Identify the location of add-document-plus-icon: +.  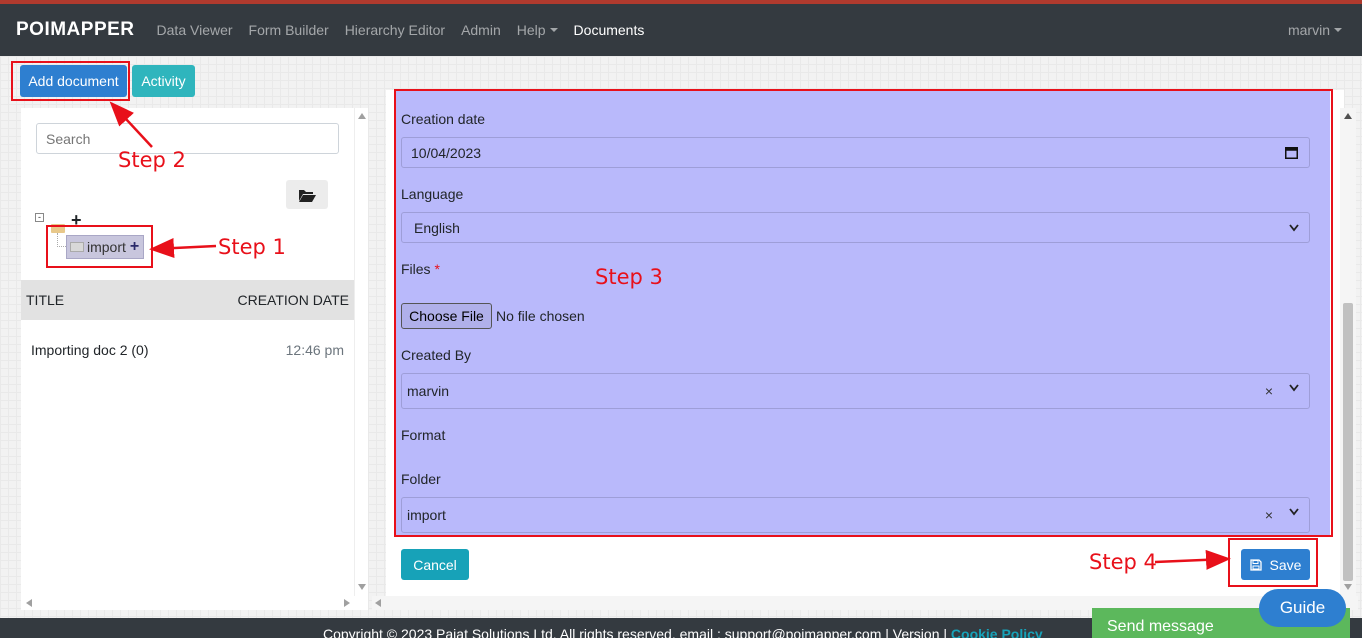
(134, 247).